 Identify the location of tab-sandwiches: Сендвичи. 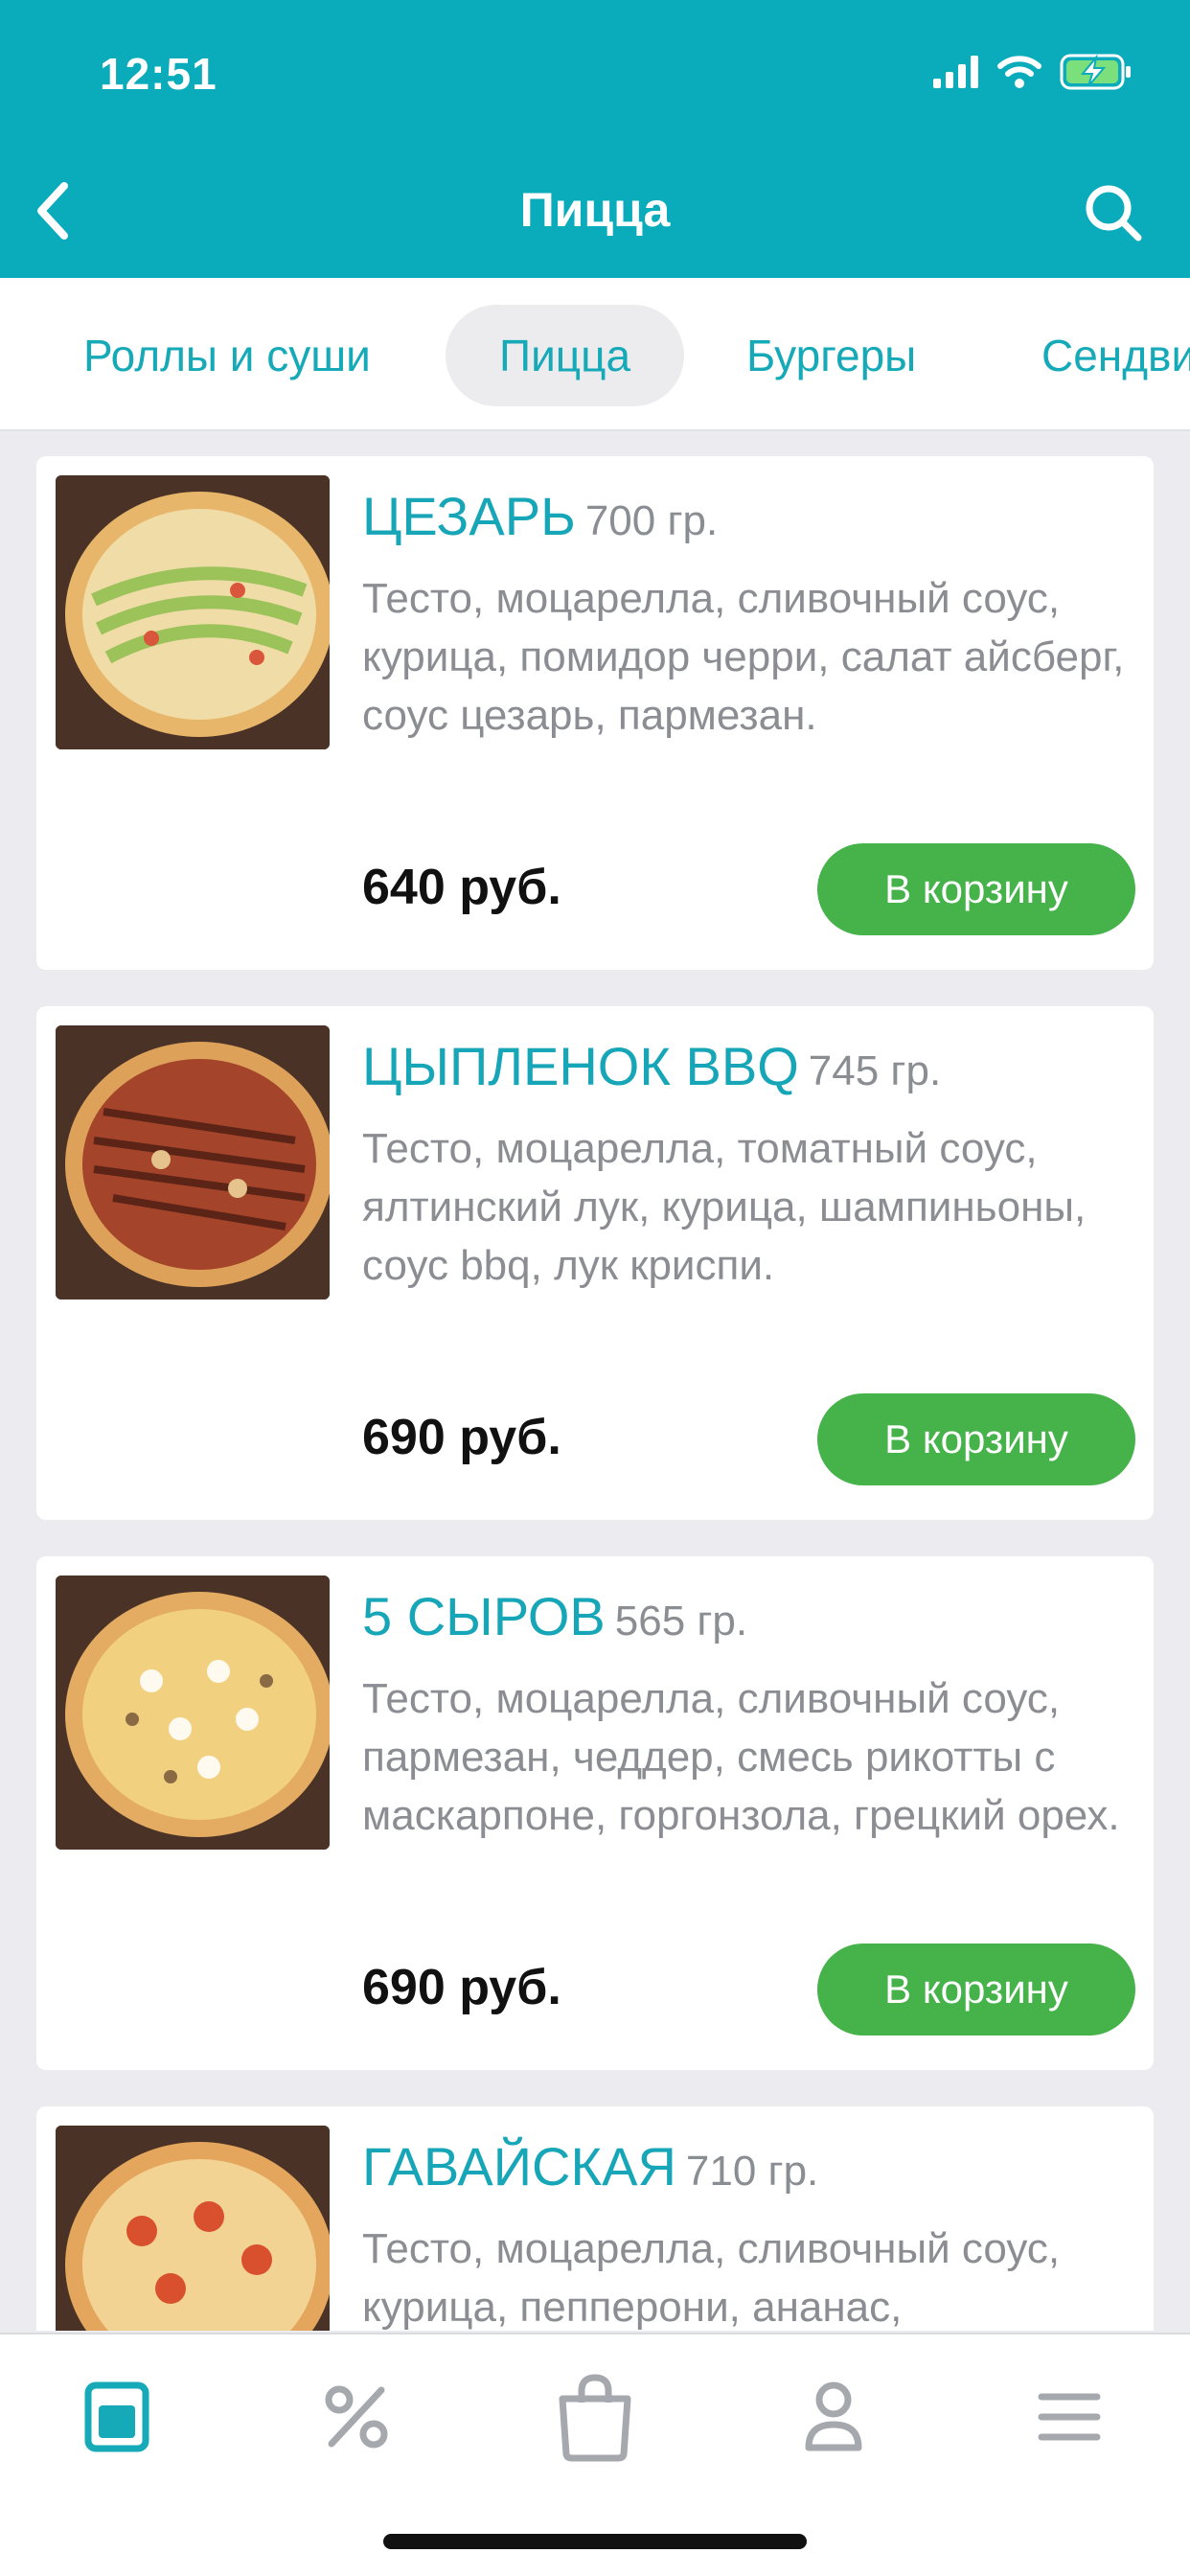
(1090, 355).